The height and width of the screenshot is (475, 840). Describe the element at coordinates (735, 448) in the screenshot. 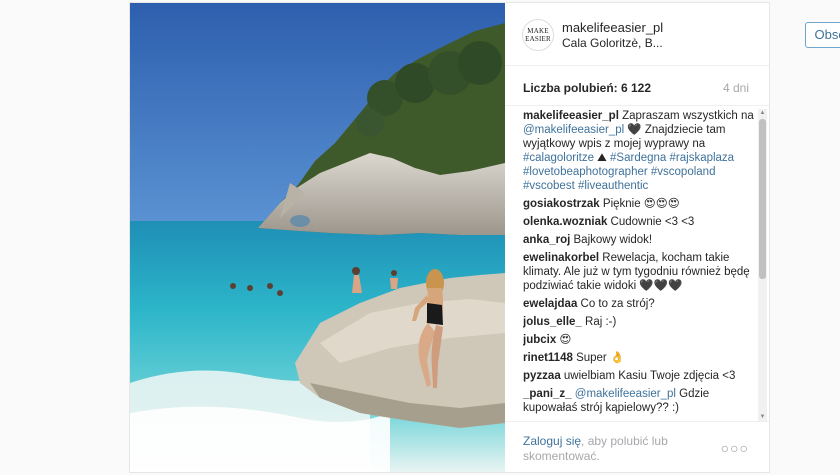

I see `more-options-icon: ○○○` at that location.